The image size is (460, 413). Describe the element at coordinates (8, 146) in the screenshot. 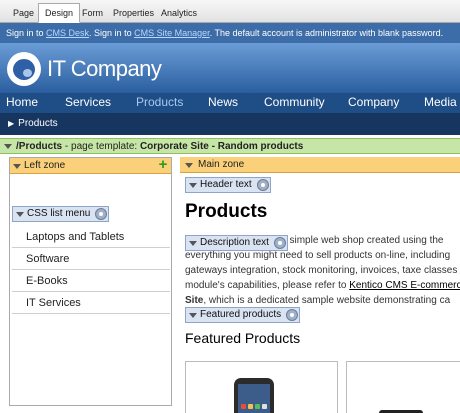

I see `collapse-triangle-icon` at that location.